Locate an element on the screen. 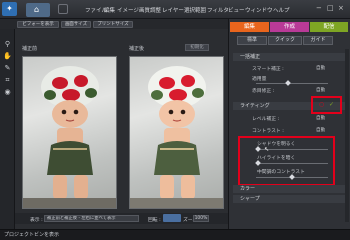  minimize-icon: − is located at coordinates (319, 8).